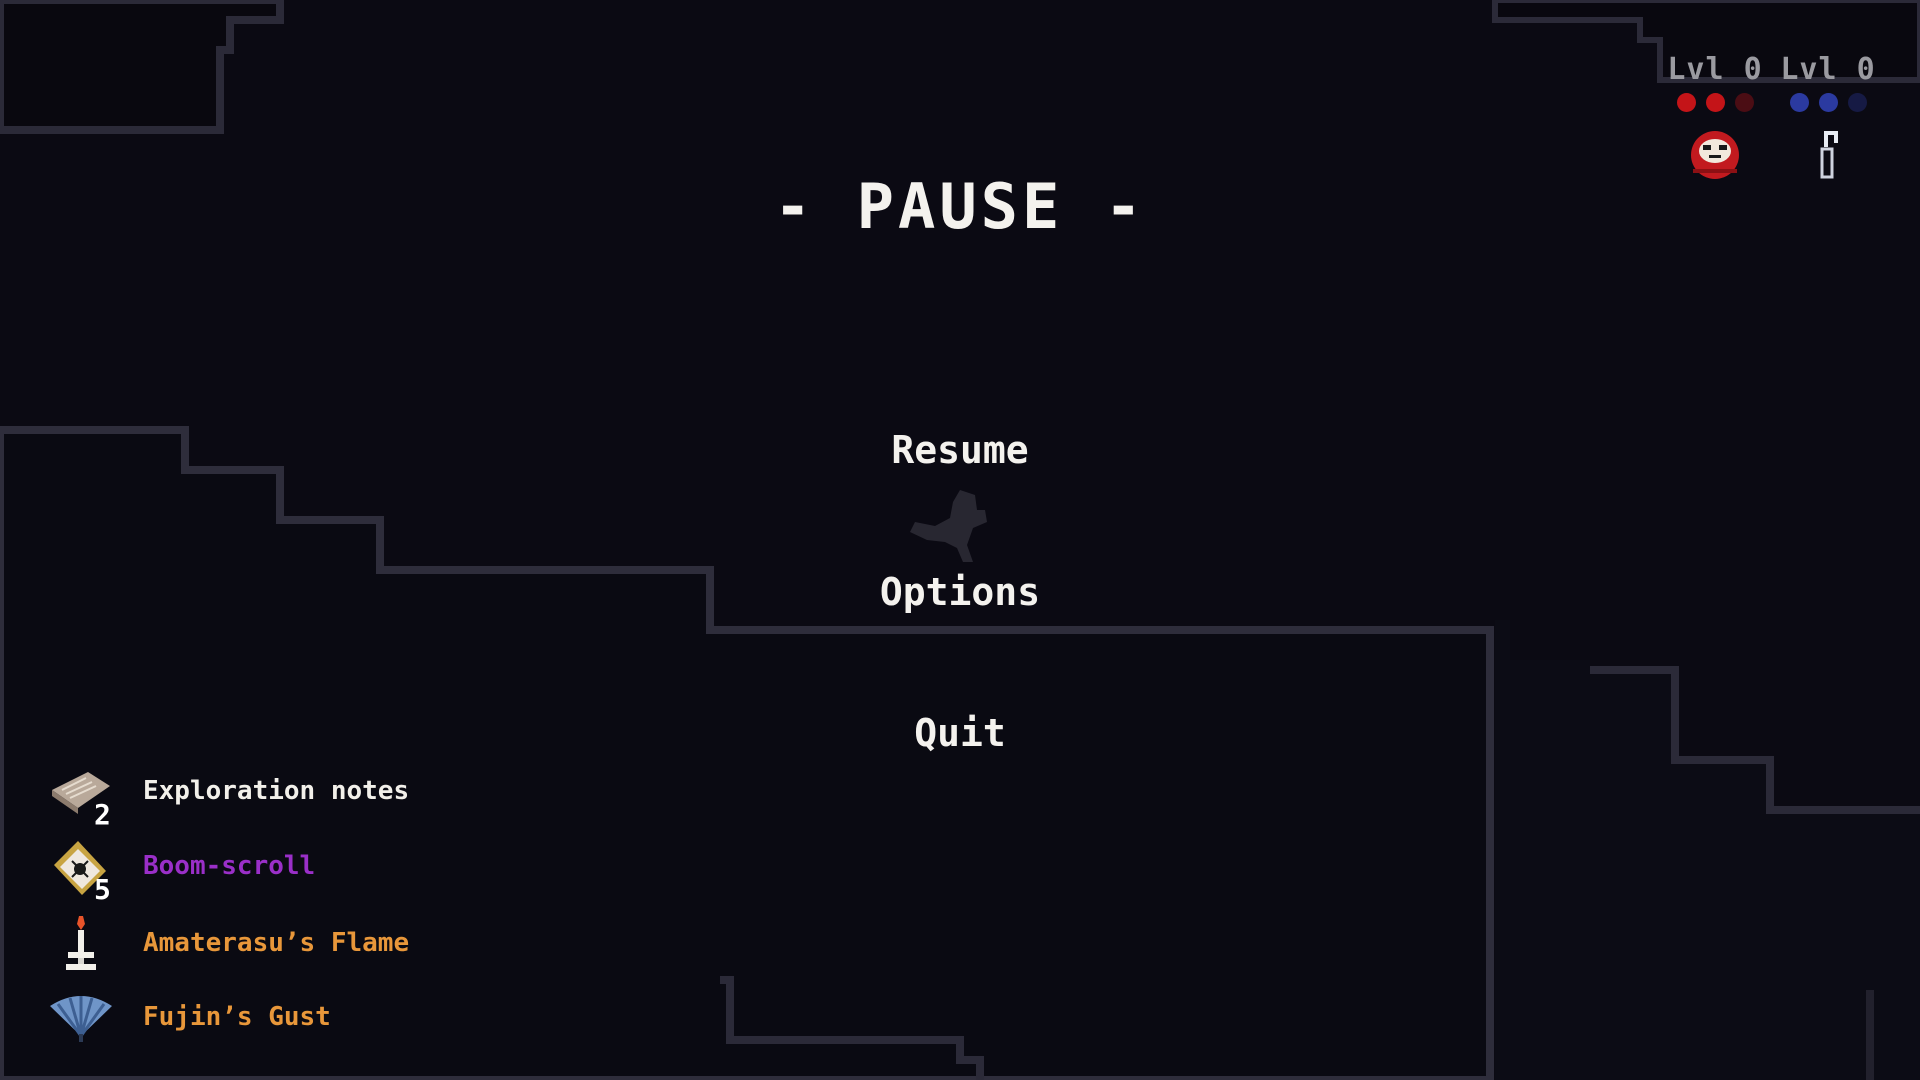  Describe the element at coordinates (229, 866) in the screenshot. I see `inventory-label: Boom-scroll` at that location.